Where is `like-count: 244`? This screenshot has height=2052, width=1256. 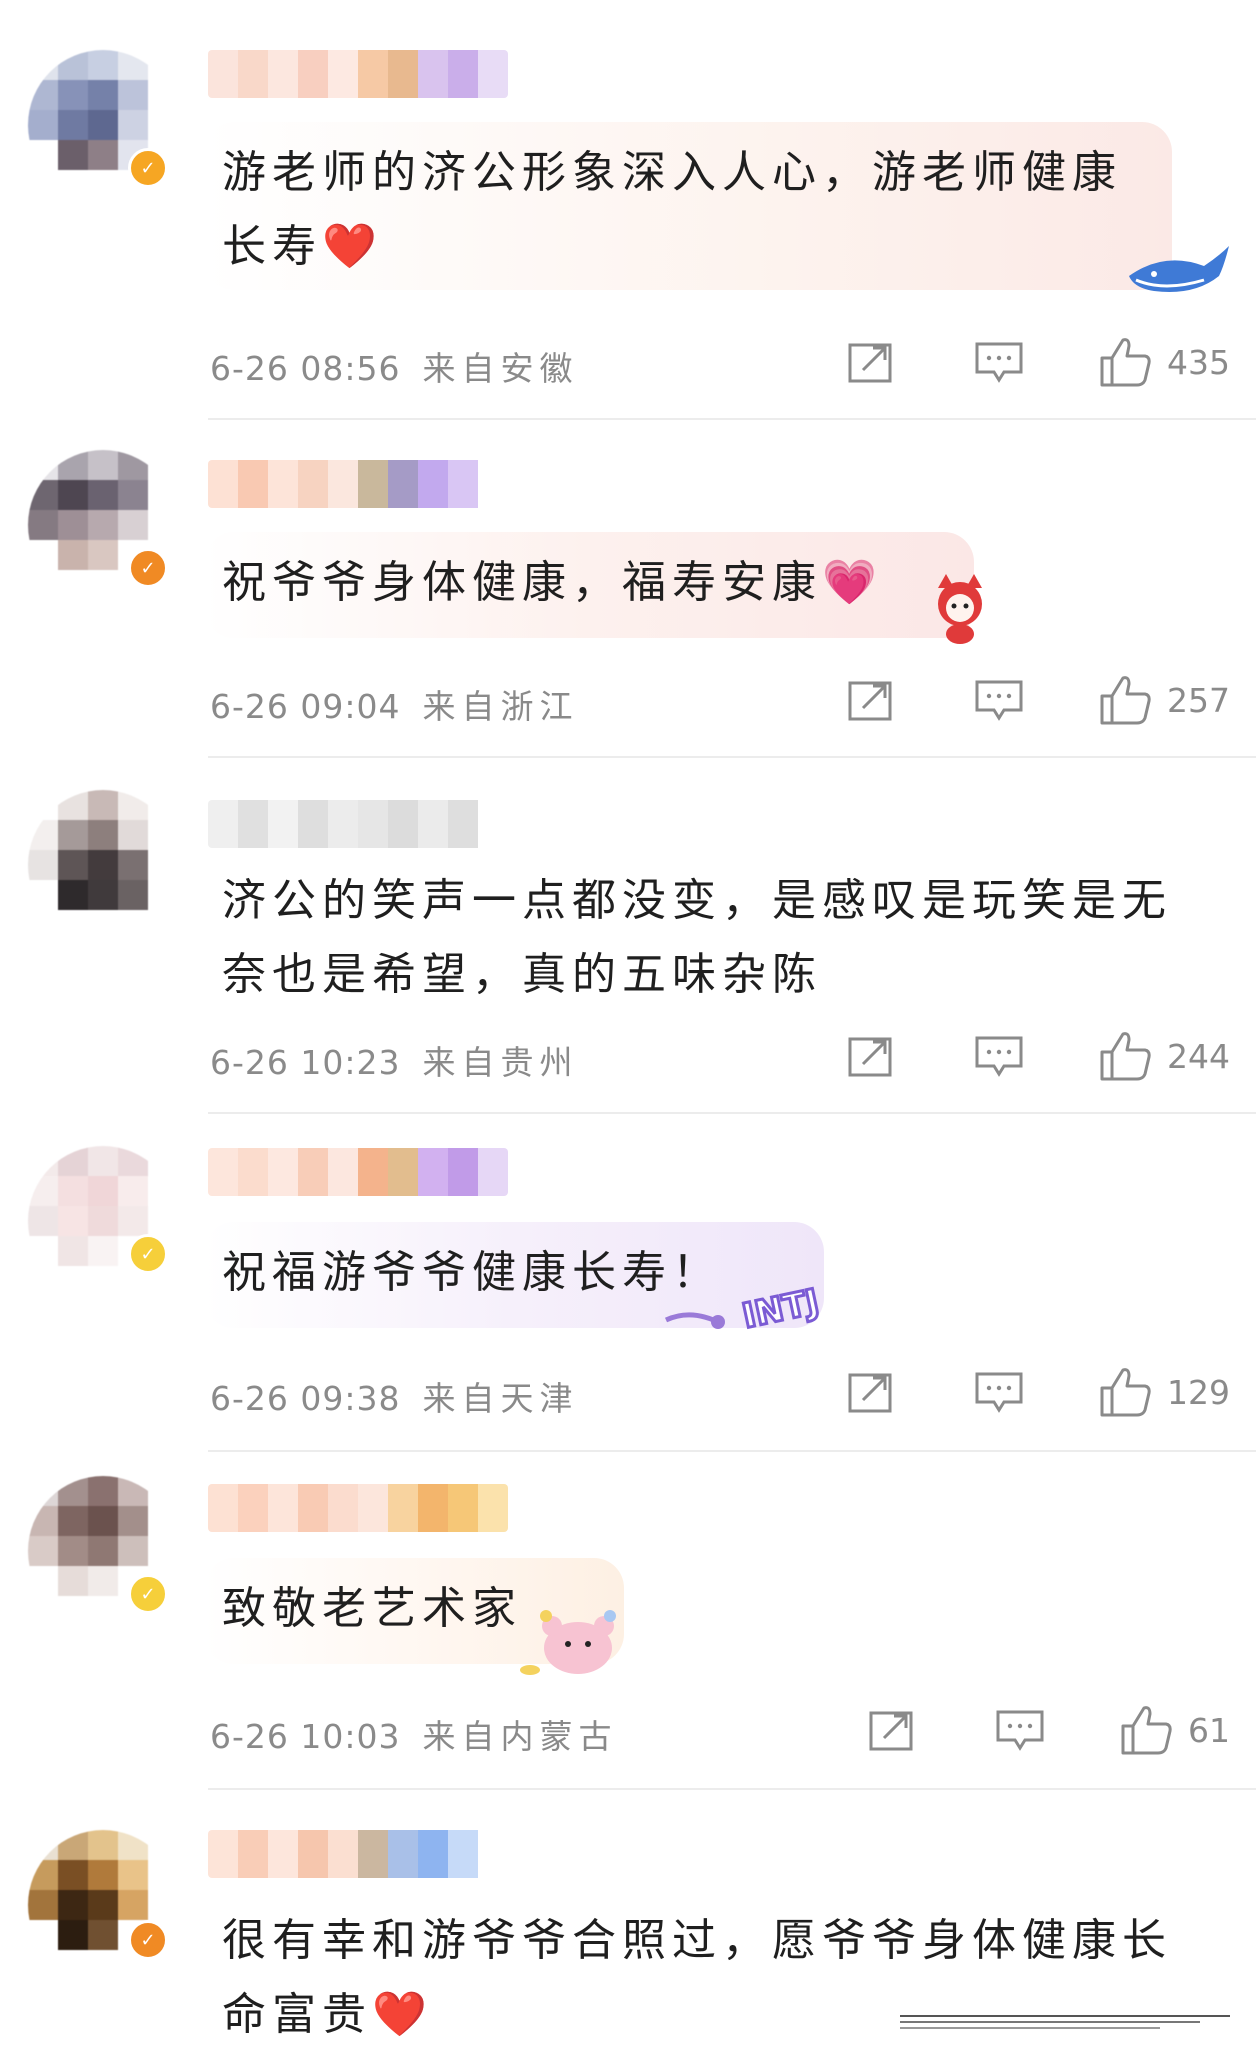
like-count: 244 is located at coordinates (1198, 1056).